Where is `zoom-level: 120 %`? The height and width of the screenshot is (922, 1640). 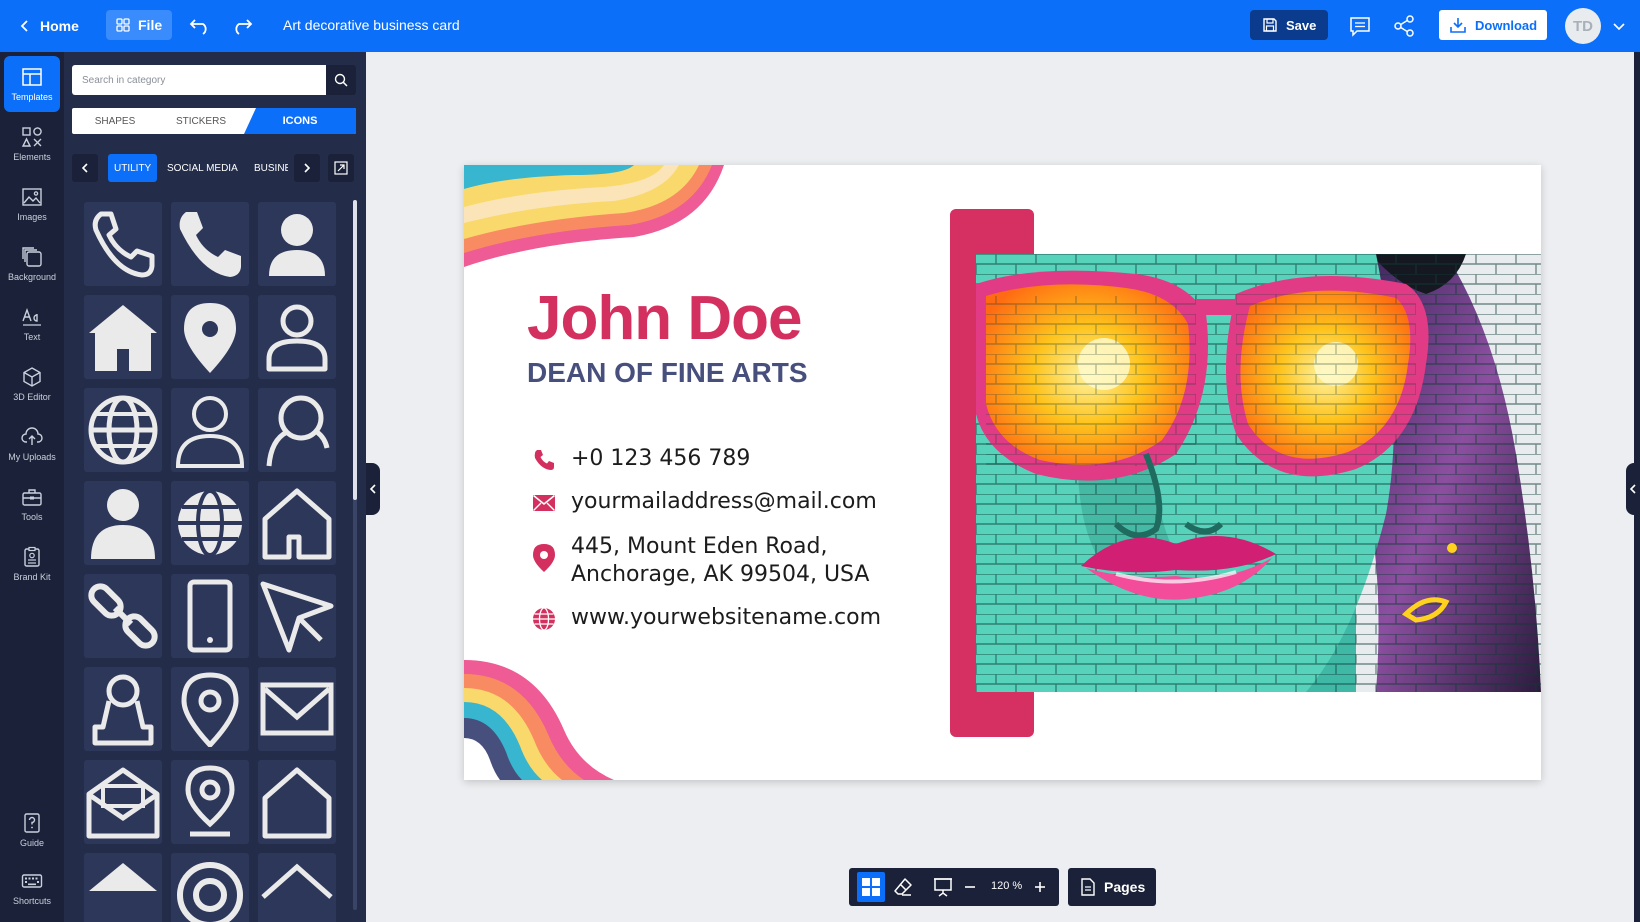
zoom-level: 120 % is located at coordinates (1006, 886).